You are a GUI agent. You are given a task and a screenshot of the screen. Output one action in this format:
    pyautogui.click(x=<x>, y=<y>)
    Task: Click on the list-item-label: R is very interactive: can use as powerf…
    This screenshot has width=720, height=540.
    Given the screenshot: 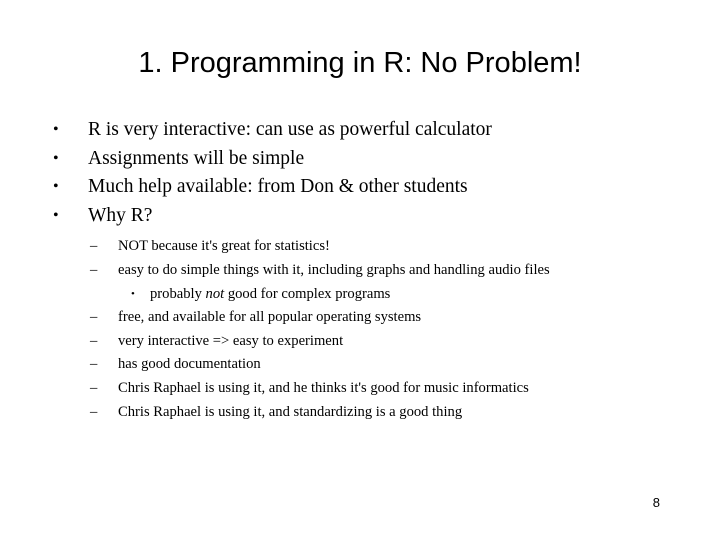 What is the action you would take?
    pyautogui.click(x=290, y=129)
    